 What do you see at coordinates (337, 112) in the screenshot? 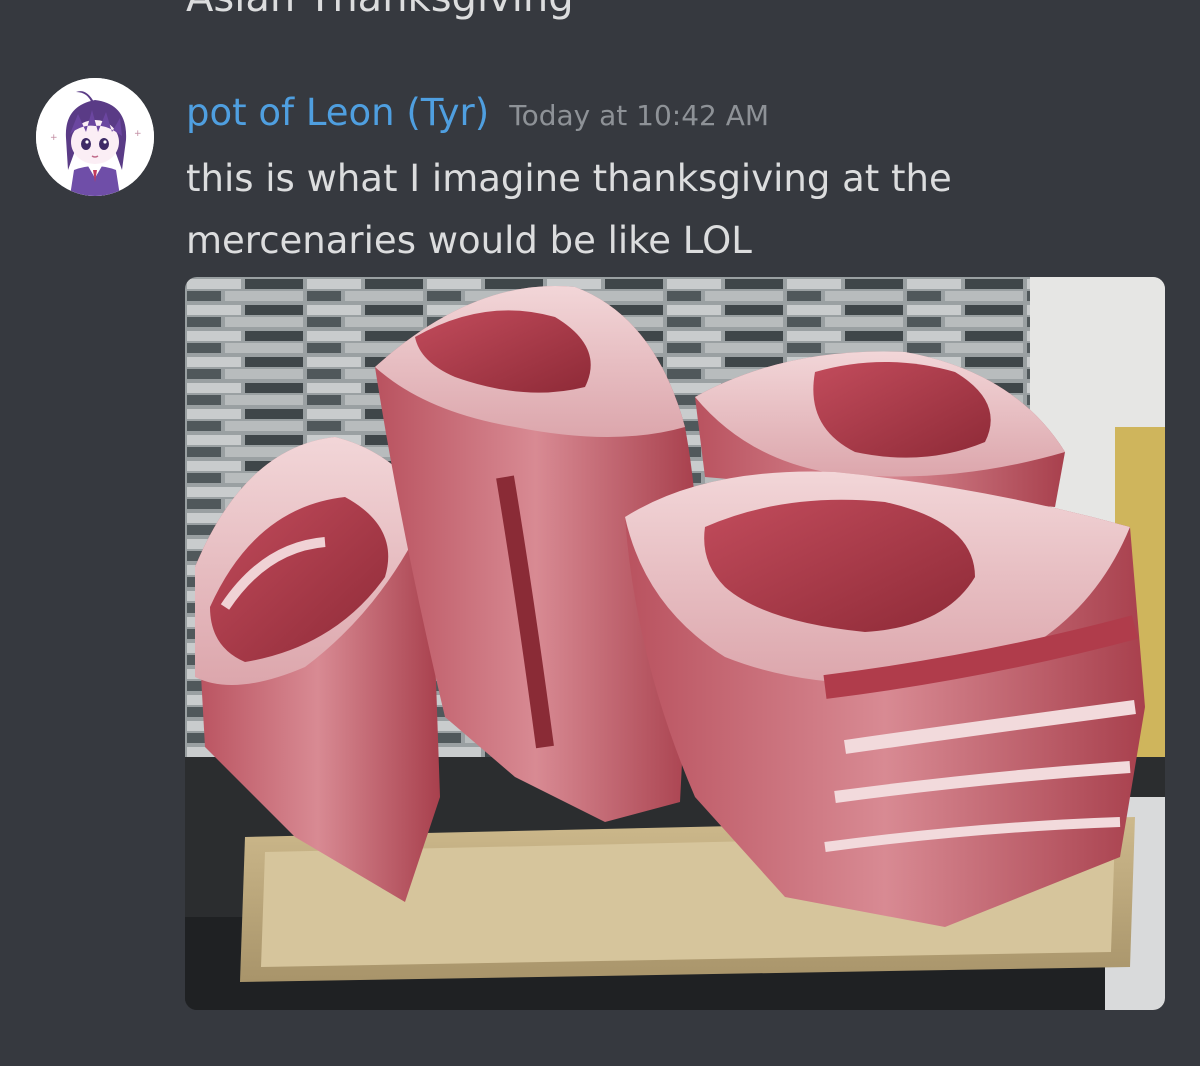
I see `username: pot of Leon (Tyr)` at bounding box center [337, 112].